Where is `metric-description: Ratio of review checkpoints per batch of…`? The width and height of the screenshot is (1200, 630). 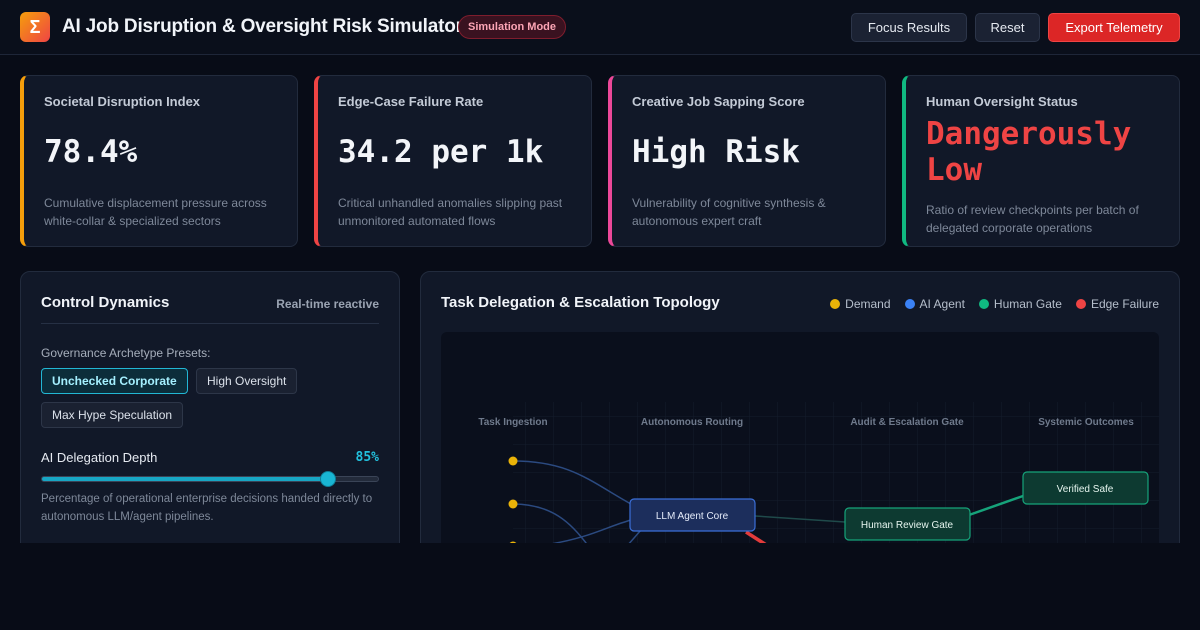 metric-description: Ratio of review checkpoints per batch of… is located at coordinates (1032, 219).